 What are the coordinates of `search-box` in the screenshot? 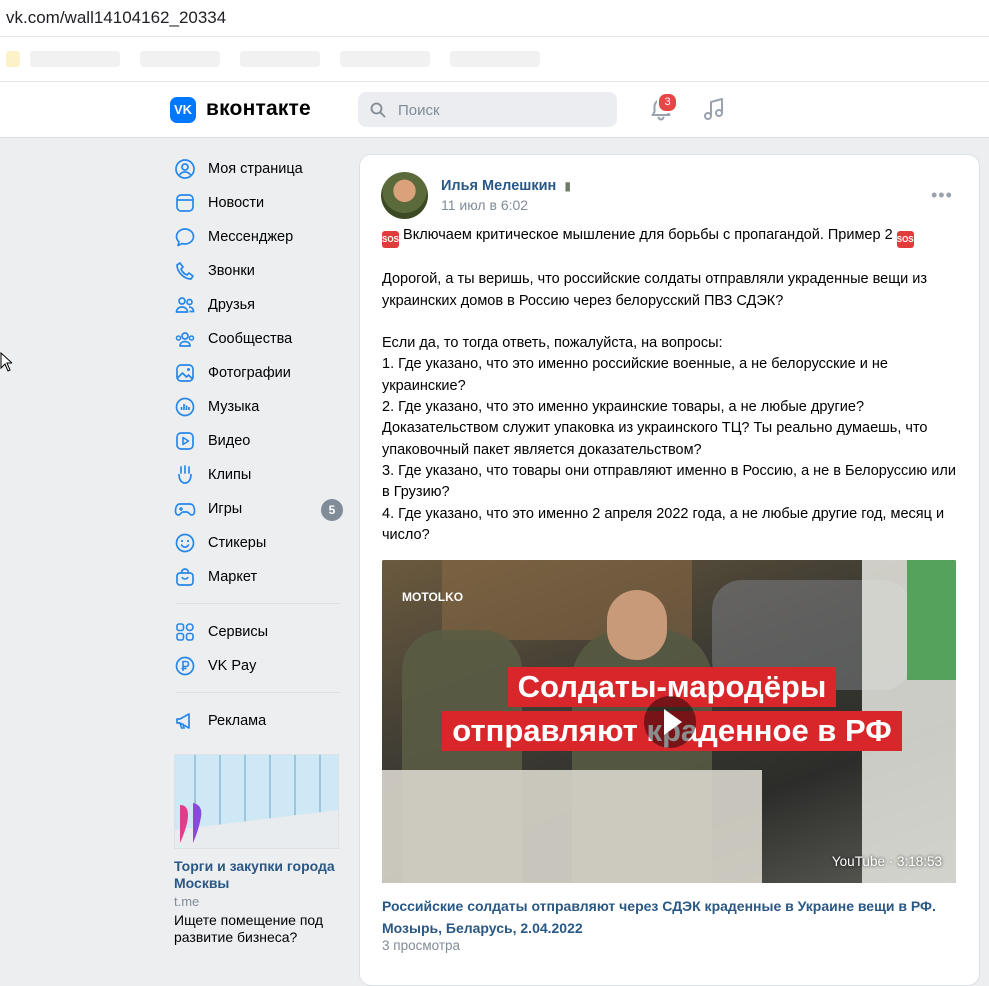 It's located at (487, 110).